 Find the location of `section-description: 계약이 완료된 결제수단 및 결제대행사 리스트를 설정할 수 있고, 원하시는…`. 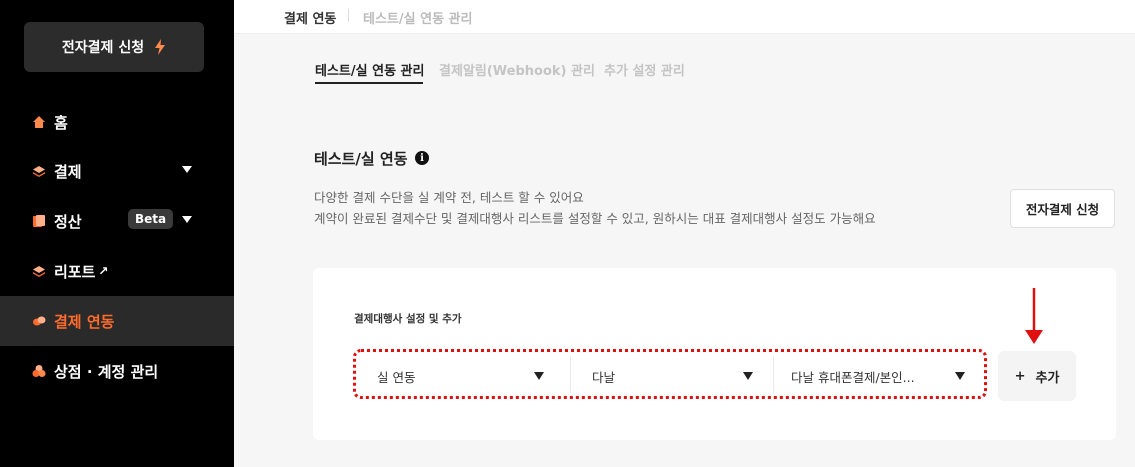

section-description: 계약이 완료된 결제수단 및 결제대행사 리스트를 설정할 수 있고, 원하시는… is located at coordinates (595, 218).